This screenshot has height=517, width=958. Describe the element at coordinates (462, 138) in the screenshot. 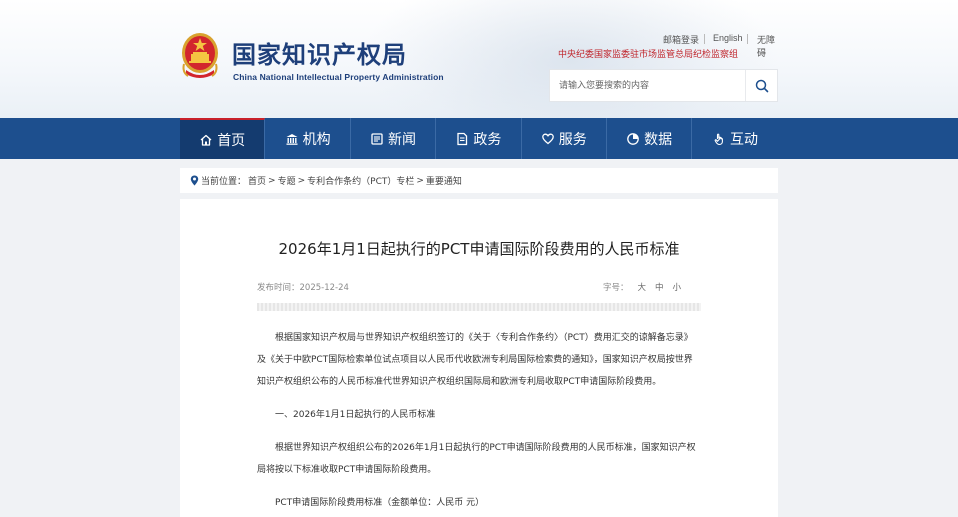

I see `document-icon` at that location.